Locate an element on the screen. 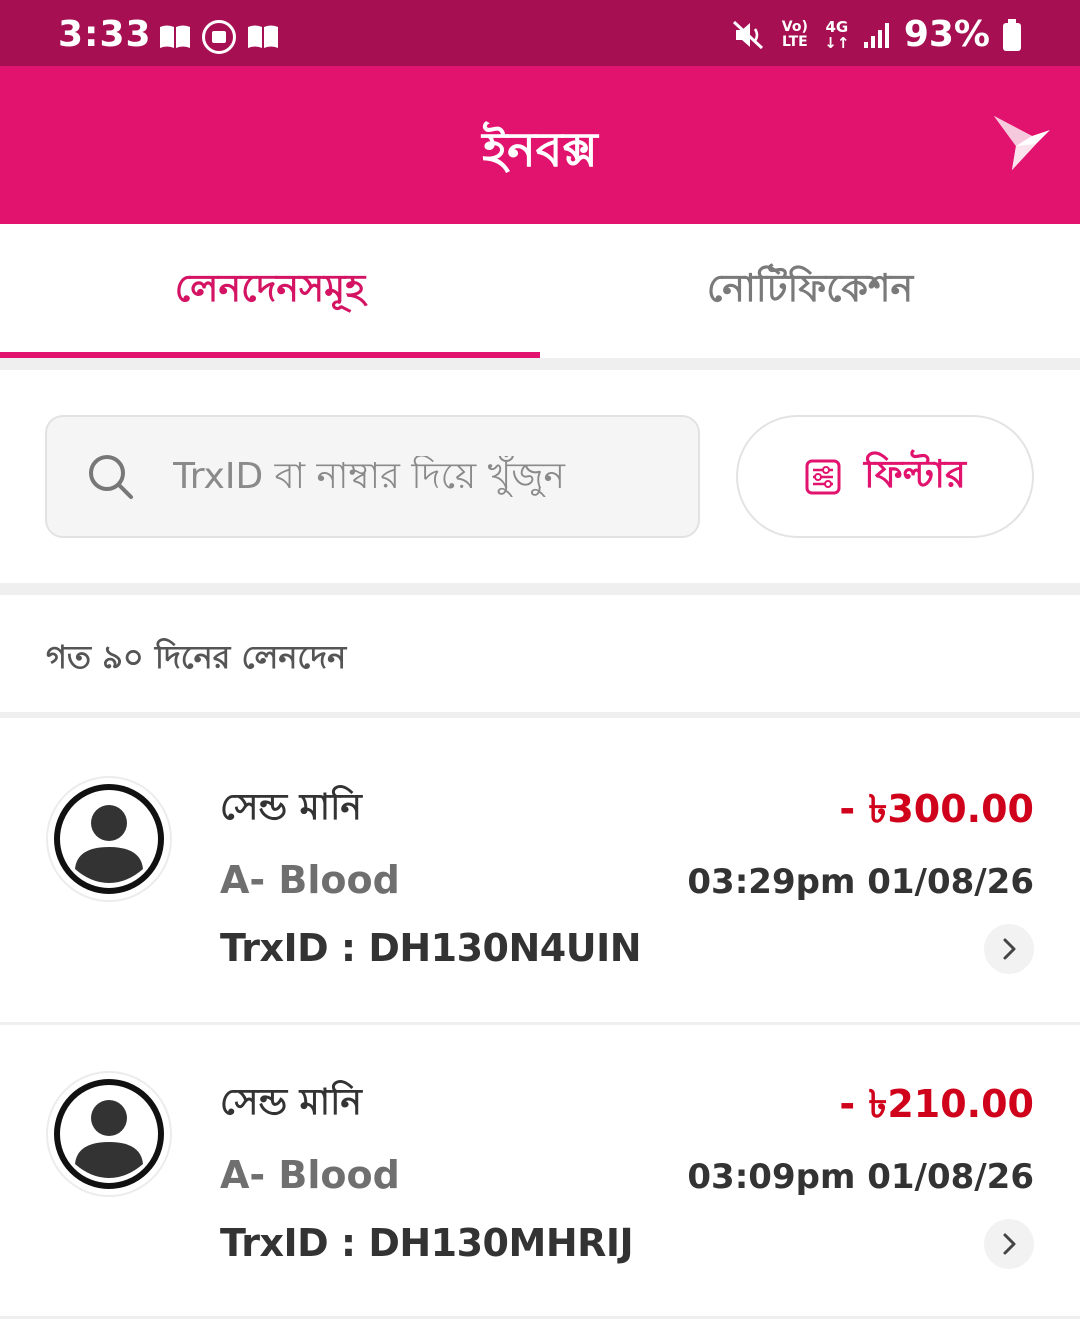 The width and height of the screenshot is (1080, 1340). page-title: ইনবক্স is located at coordinates (540, 150).